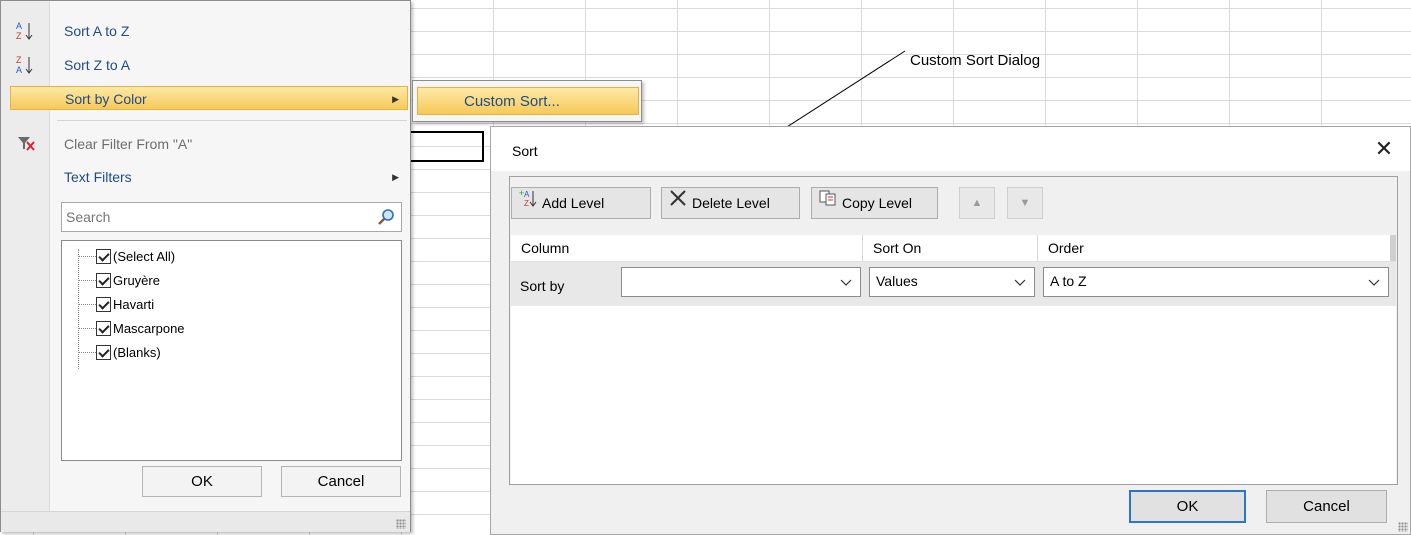 This screenshot has width=1411, height=535. I want to click on column-header-order: Order, so click(1066, 248).